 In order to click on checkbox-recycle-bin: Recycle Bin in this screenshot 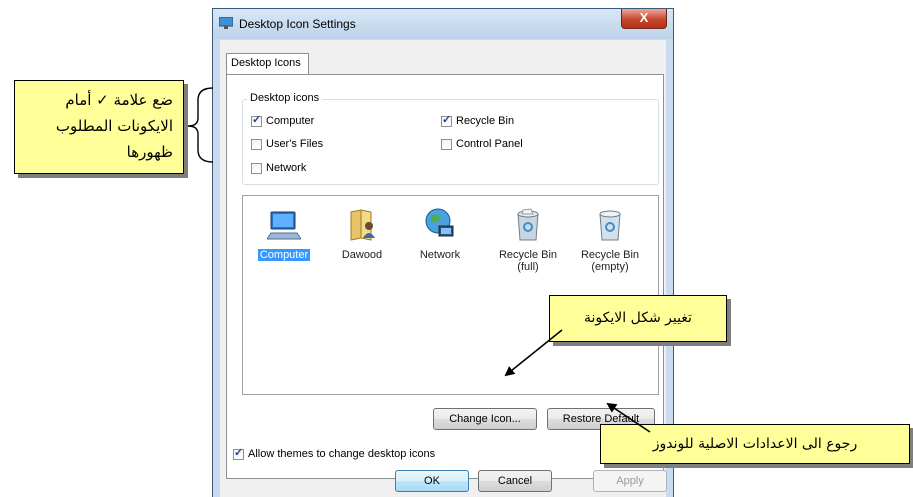, I will do `click(478, 120)`.